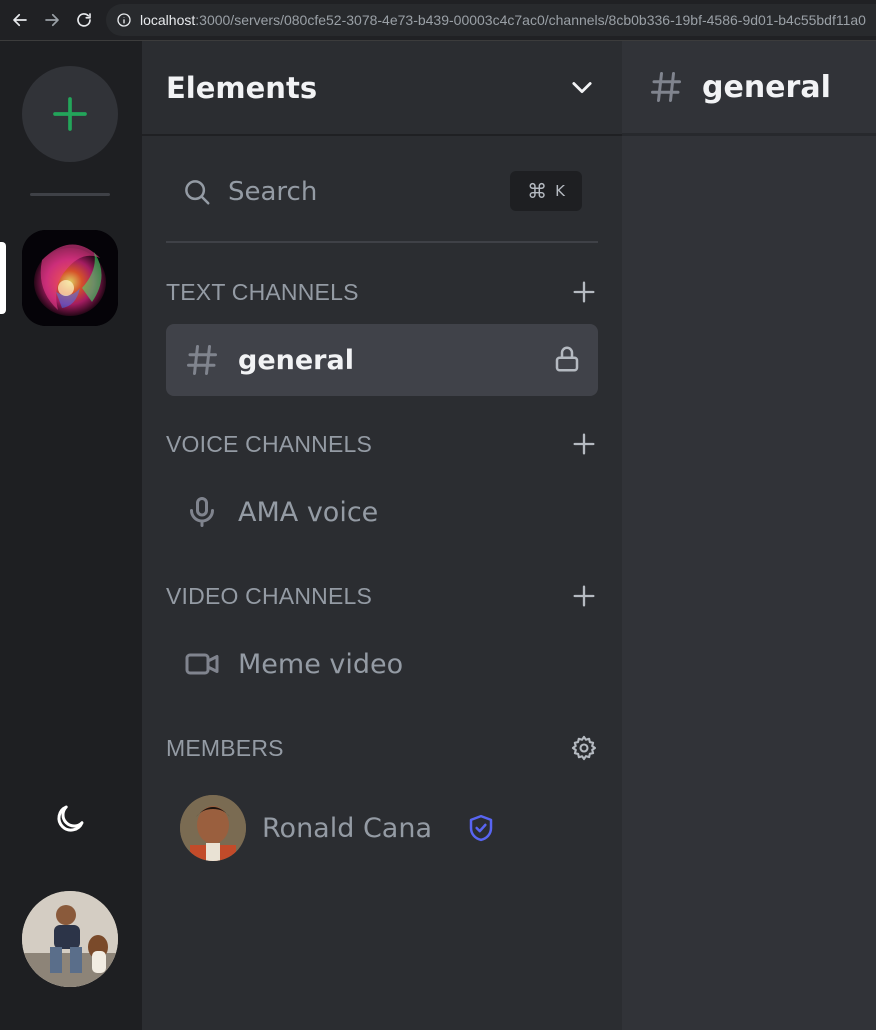 The height and width of the screenshot is (1030, 876). I want to click on rail-divider, so click(70, 194).